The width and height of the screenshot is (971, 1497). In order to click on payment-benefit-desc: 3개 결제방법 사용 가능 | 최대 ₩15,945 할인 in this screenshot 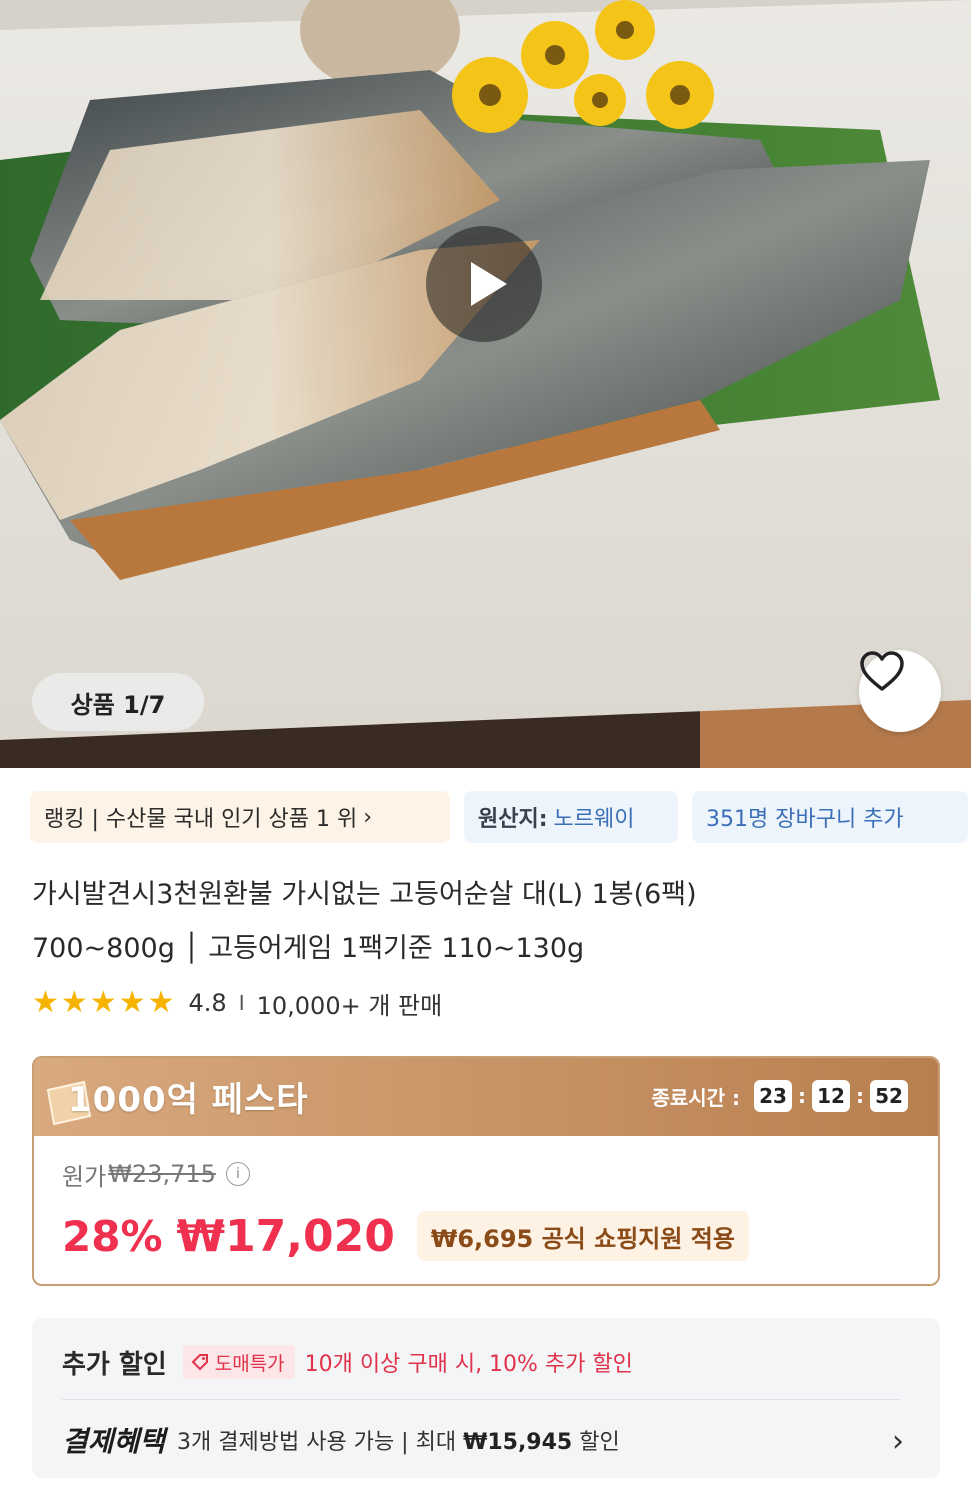, I will do `click(398, 1440)`.